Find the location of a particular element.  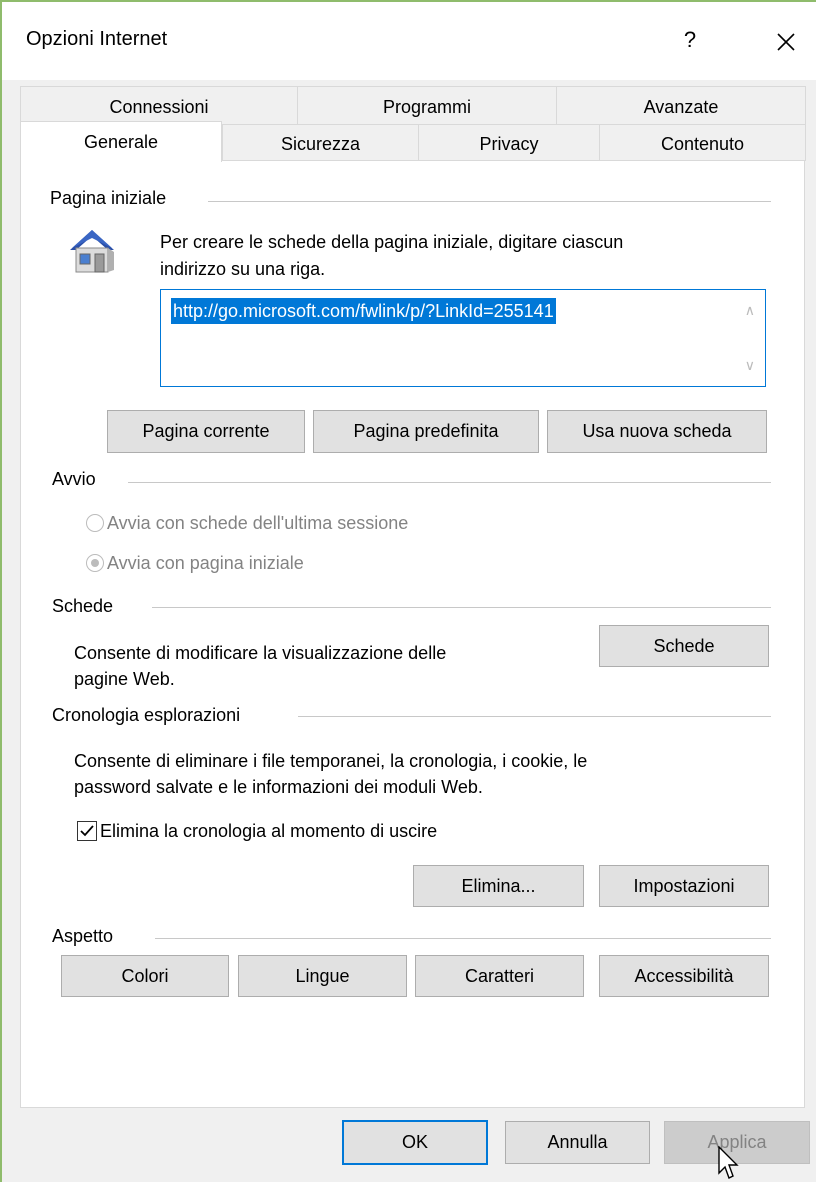

radio-last-session-label: Avvia con schede dell'ultima sessione is located at coordinates (258, 523).